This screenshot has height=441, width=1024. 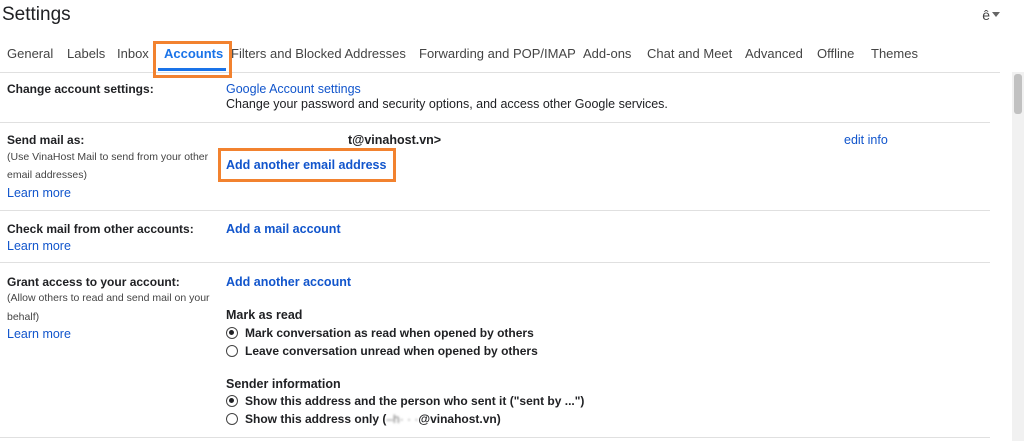 I want to click on sender-info-title: Sender information, so click(x=283, y=384).